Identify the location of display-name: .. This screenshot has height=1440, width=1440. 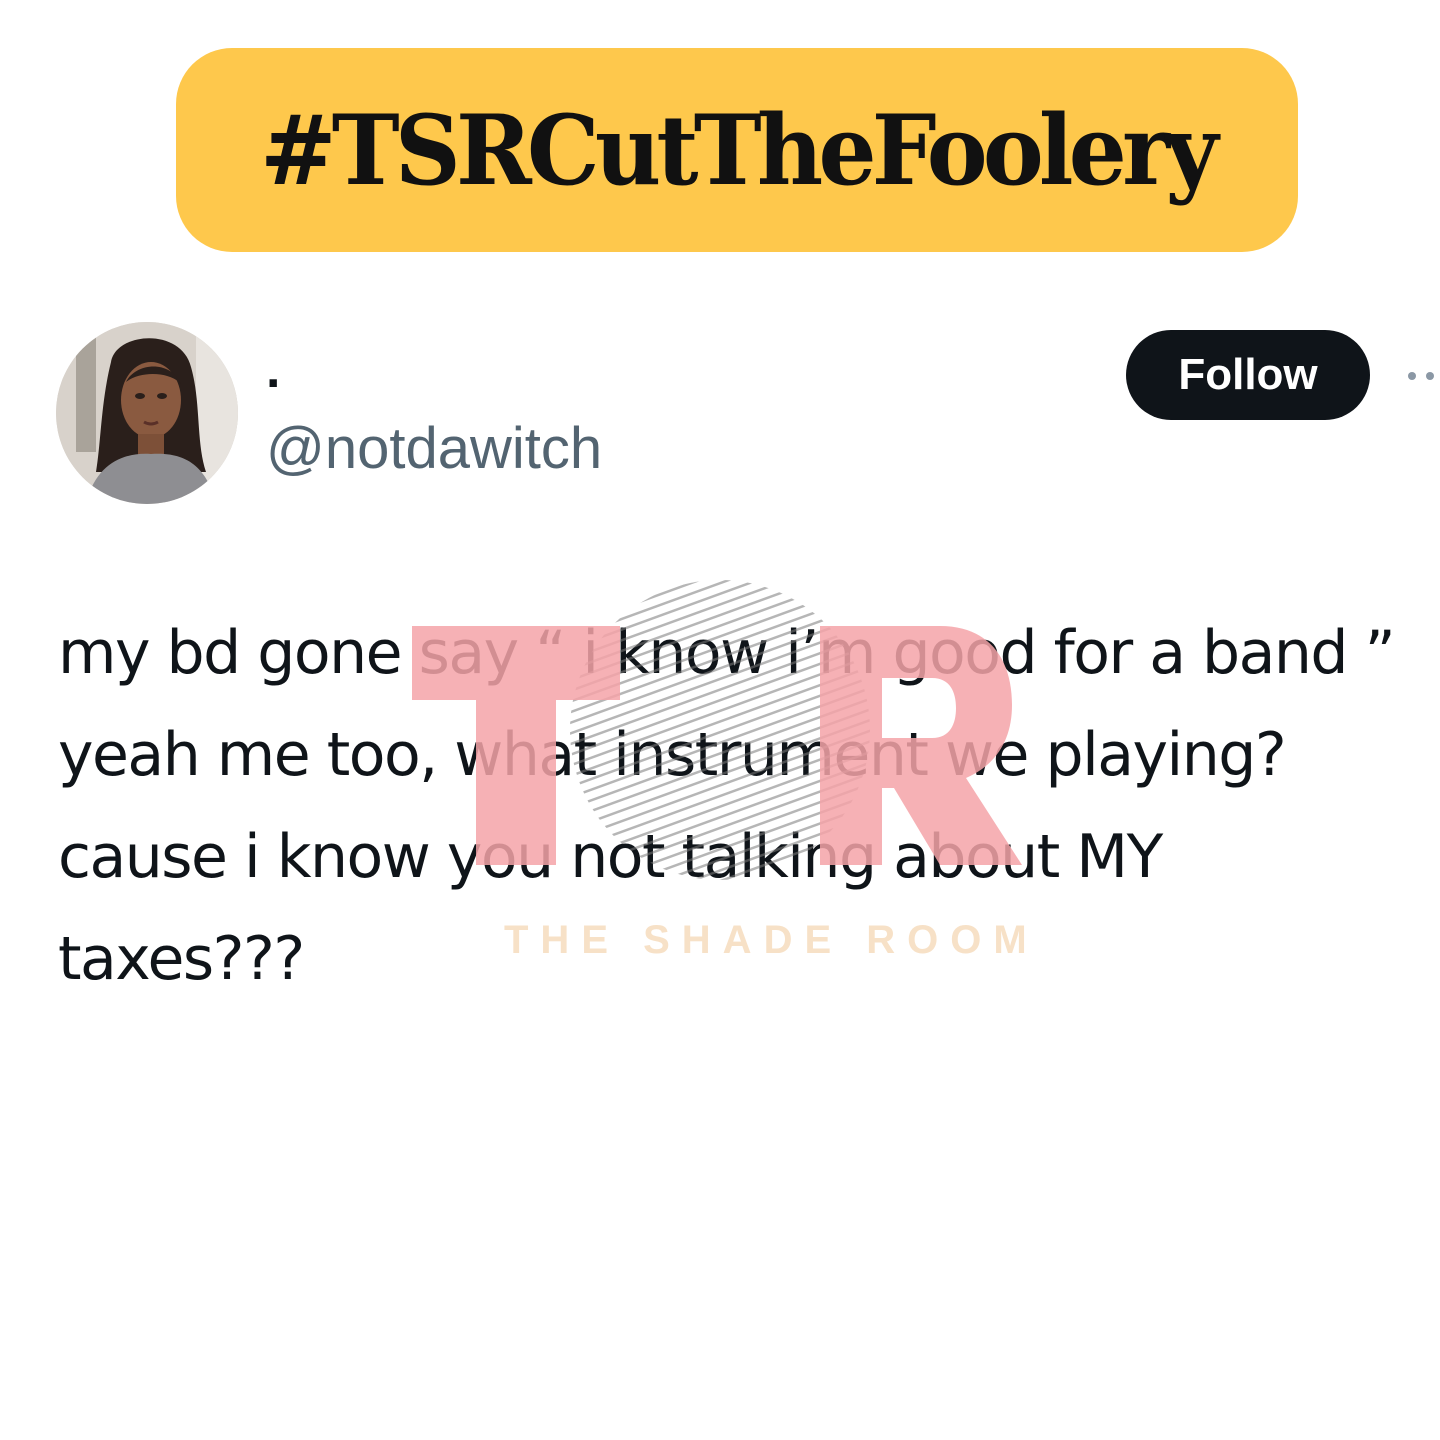
(273, 370).